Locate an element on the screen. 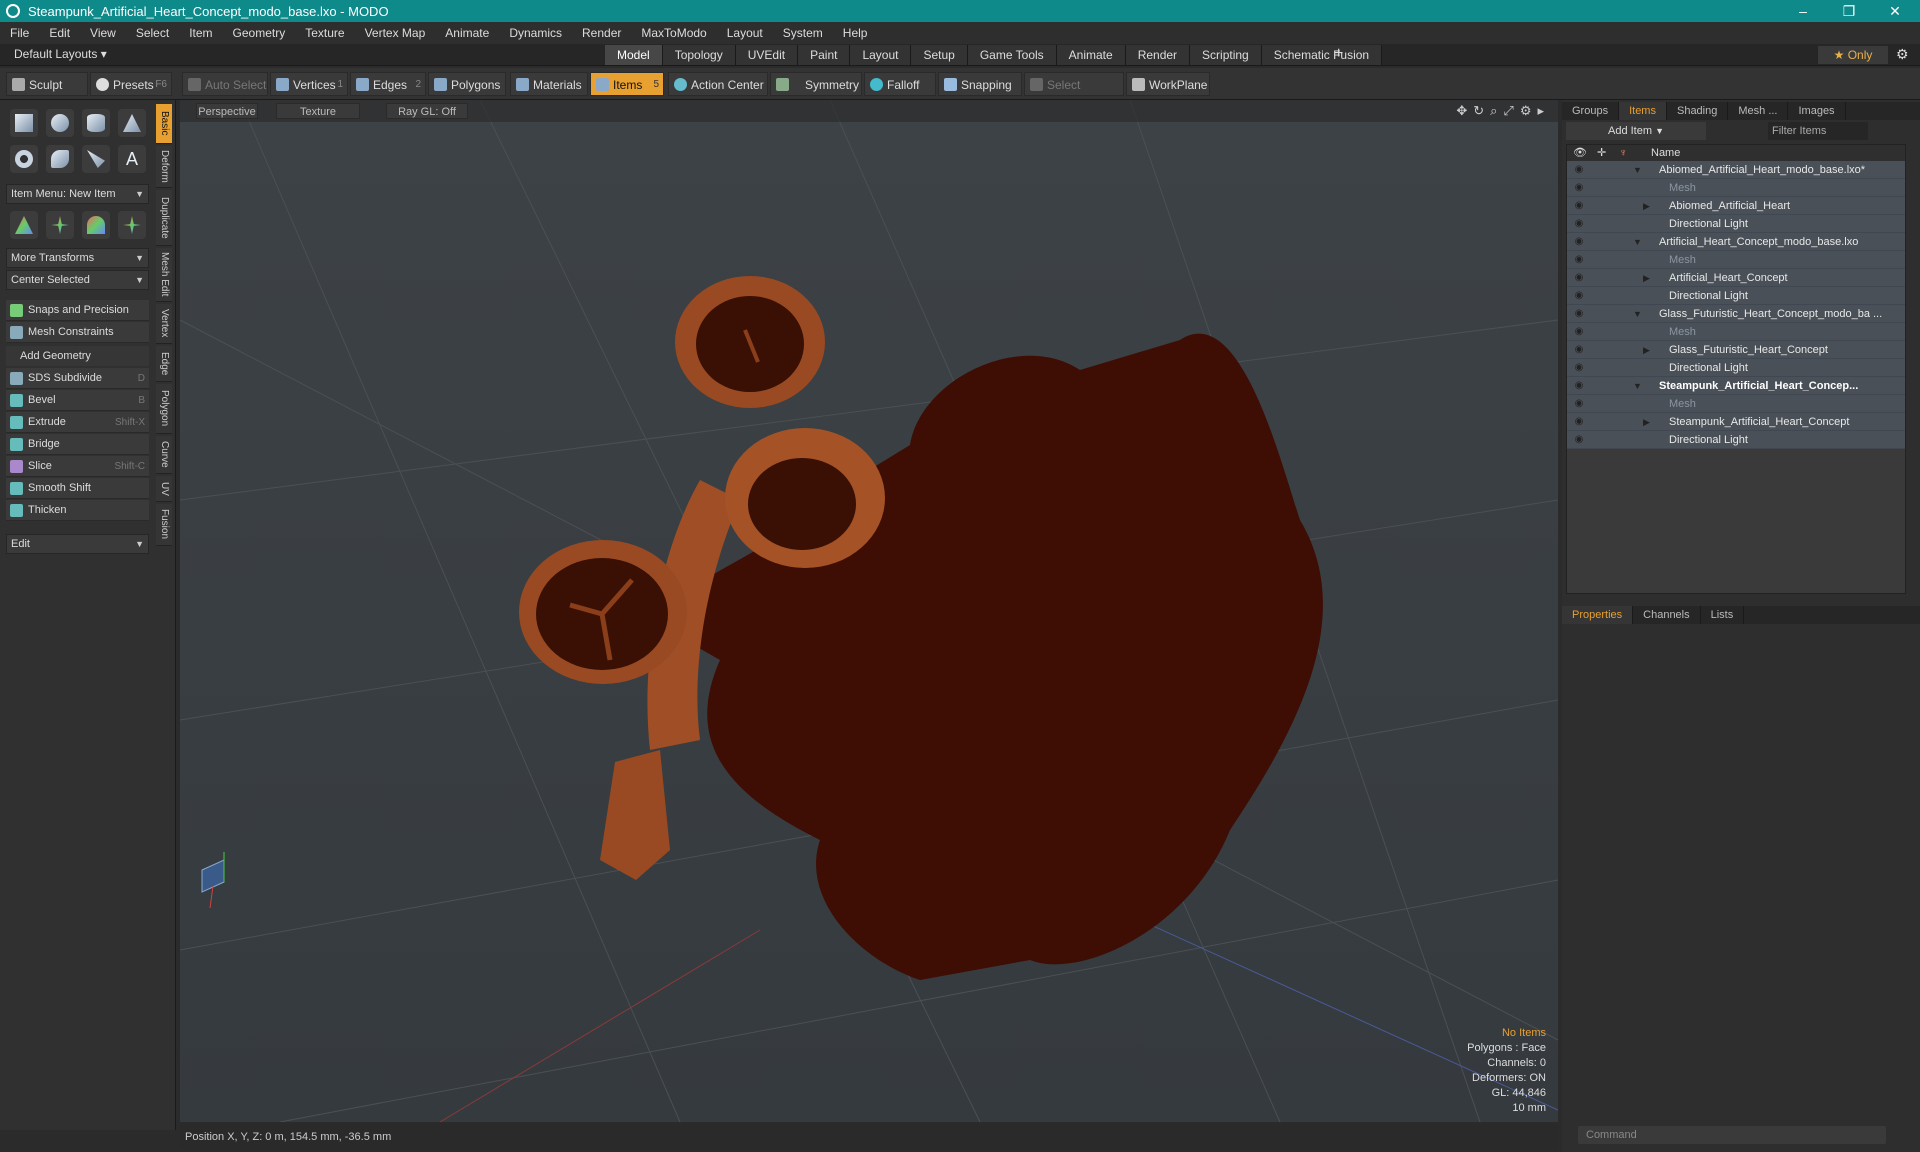 The height and width of the screenshot is (1152, 1920). vtab-curve: Curve is located at coordinates (164, 455).